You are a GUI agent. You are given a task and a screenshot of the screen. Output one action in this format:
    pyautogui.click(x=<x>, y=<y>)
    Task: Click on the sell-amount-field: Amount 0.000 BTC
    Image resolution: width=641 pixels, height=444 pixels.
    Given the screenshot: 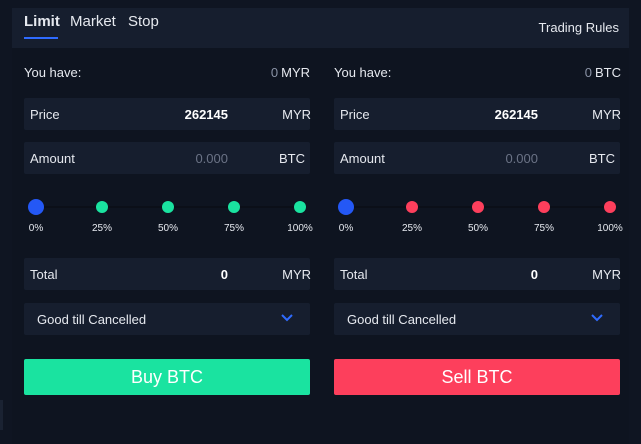 What is the action you would take?
    pyautogui.click(x=477, y=158)
    